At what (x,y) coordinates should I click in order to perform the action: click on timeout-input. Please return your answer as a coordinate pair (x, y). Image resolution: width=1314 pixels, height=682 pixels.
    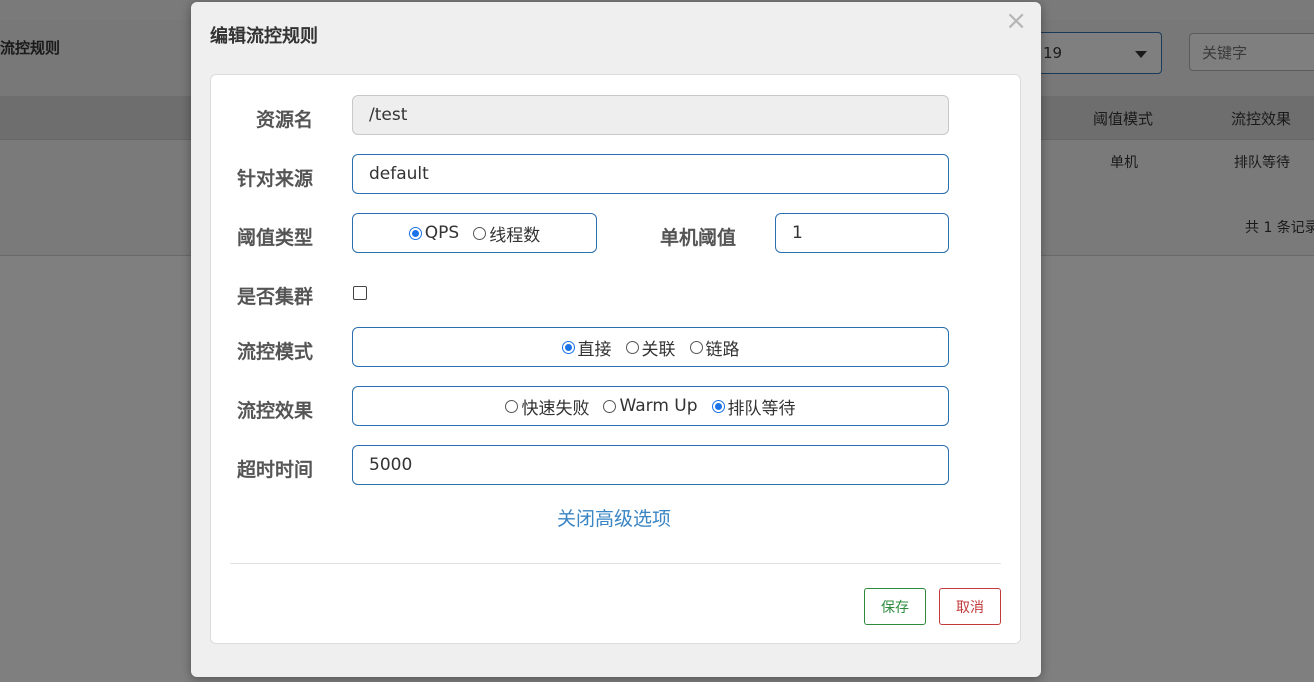
    Looking at the image, I should click on (650, 465).